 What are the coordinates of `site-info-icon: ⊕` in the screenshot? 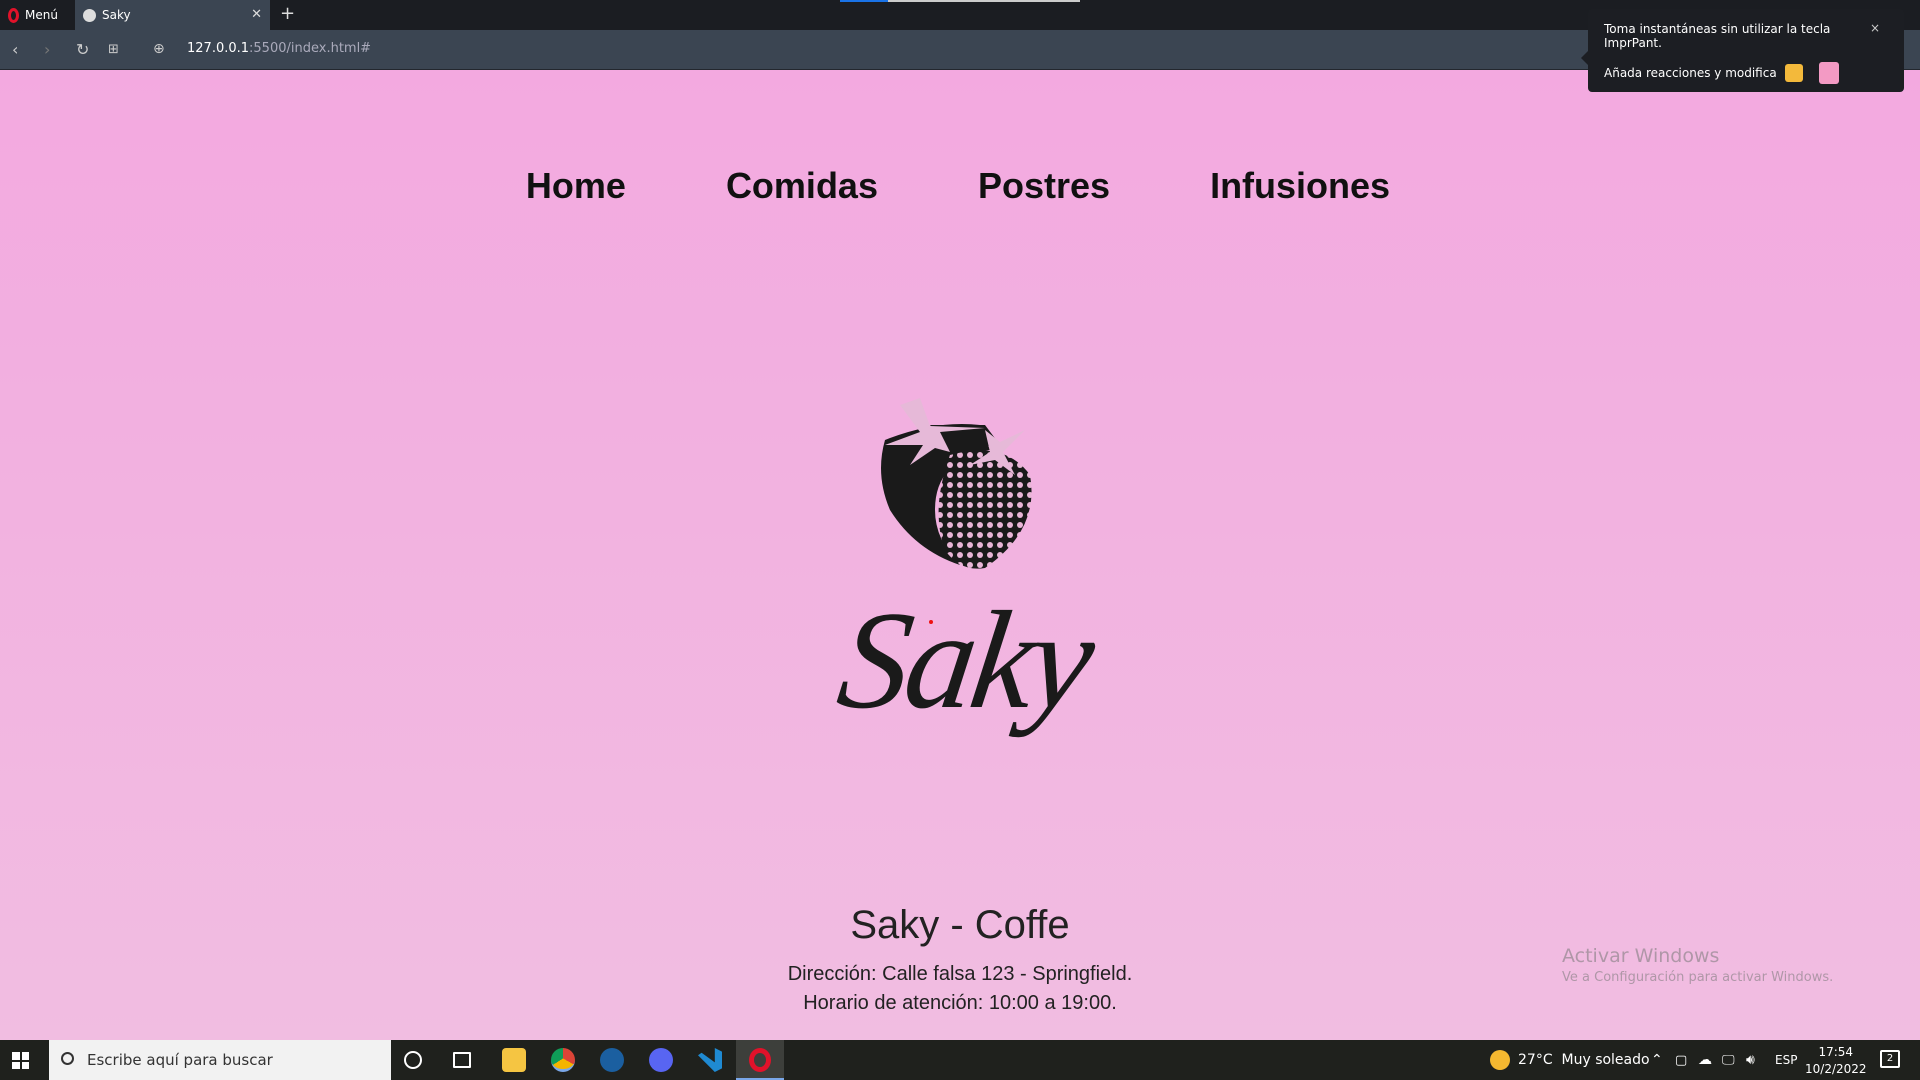 It's located at (159, 49).